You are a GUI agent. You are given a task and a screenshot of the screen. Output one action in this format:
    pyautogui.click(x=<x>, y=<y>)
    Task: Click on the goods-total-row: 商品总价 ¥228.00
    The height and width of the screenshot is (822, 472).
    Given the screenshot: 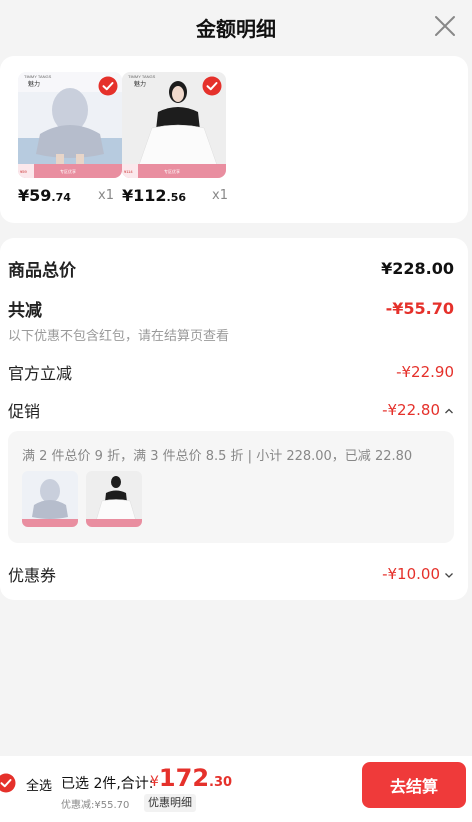 What is the action you would take?
    pyautogui.click(x=231, y=268)
    